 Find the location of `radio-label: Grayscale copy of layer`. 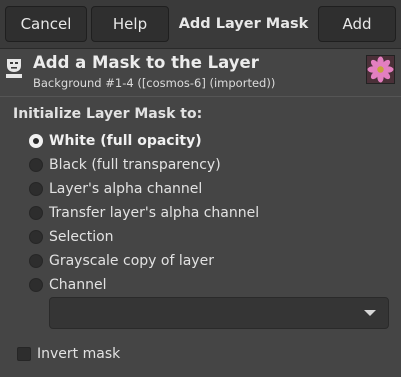

radio-label: Grayscale copy of layer is located at coordinates (131, 261).